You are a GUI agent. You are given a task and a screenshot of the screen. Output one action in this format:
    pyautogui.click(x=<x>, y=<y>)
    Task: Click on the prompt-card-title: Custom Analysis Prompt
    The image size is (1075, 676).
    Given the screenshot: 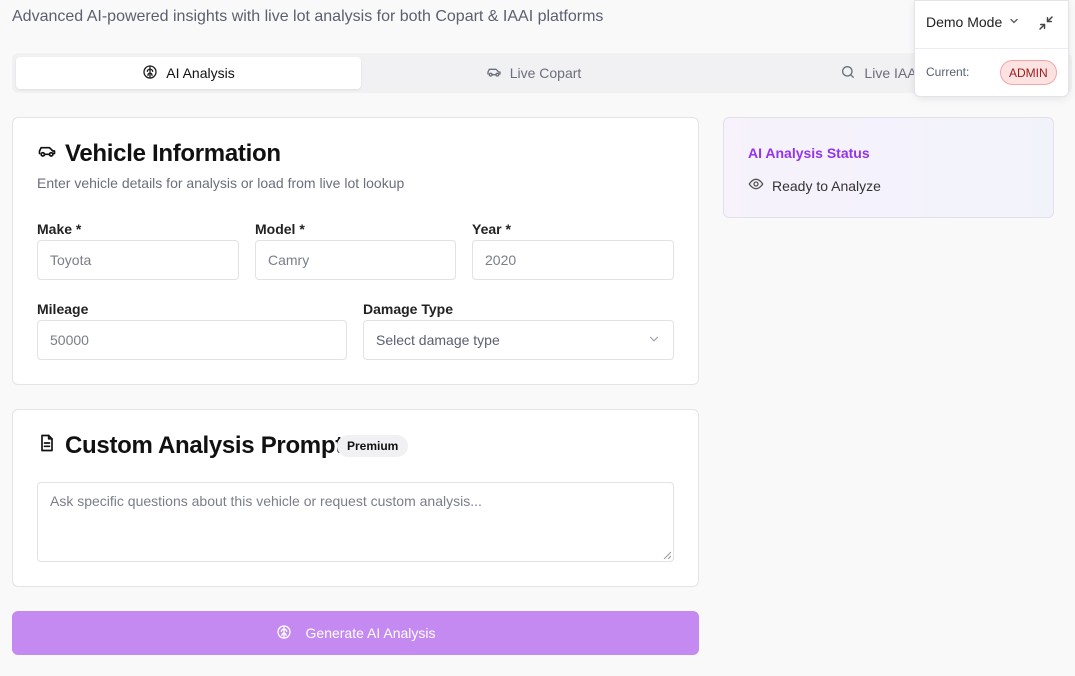 What is the action you would take?
    pyautogui.click(x=190, y=446)
    